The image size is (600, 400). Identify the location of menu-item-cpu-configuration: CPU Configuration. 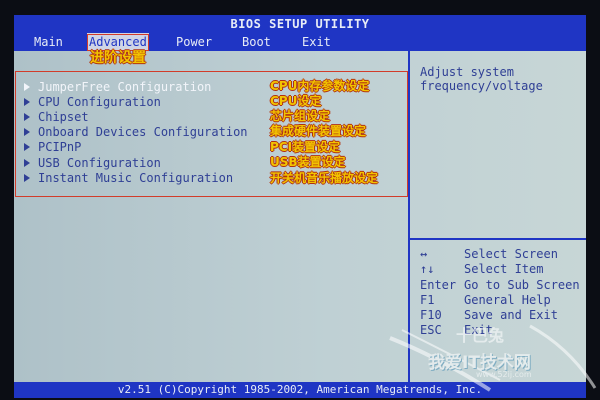
(92, 102).